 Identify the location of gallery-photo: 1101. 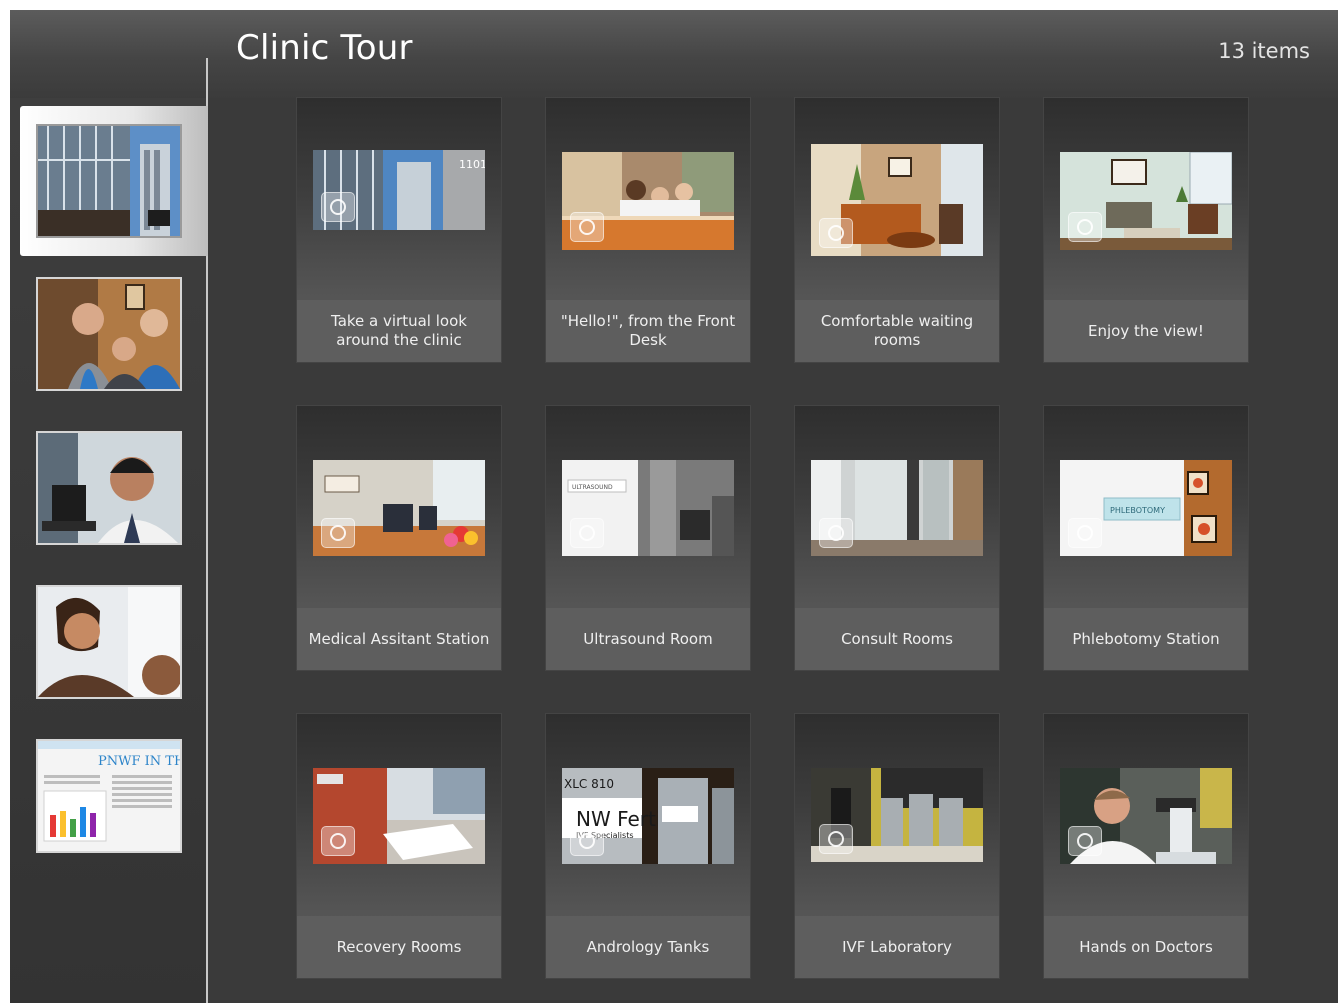
(399, 190).